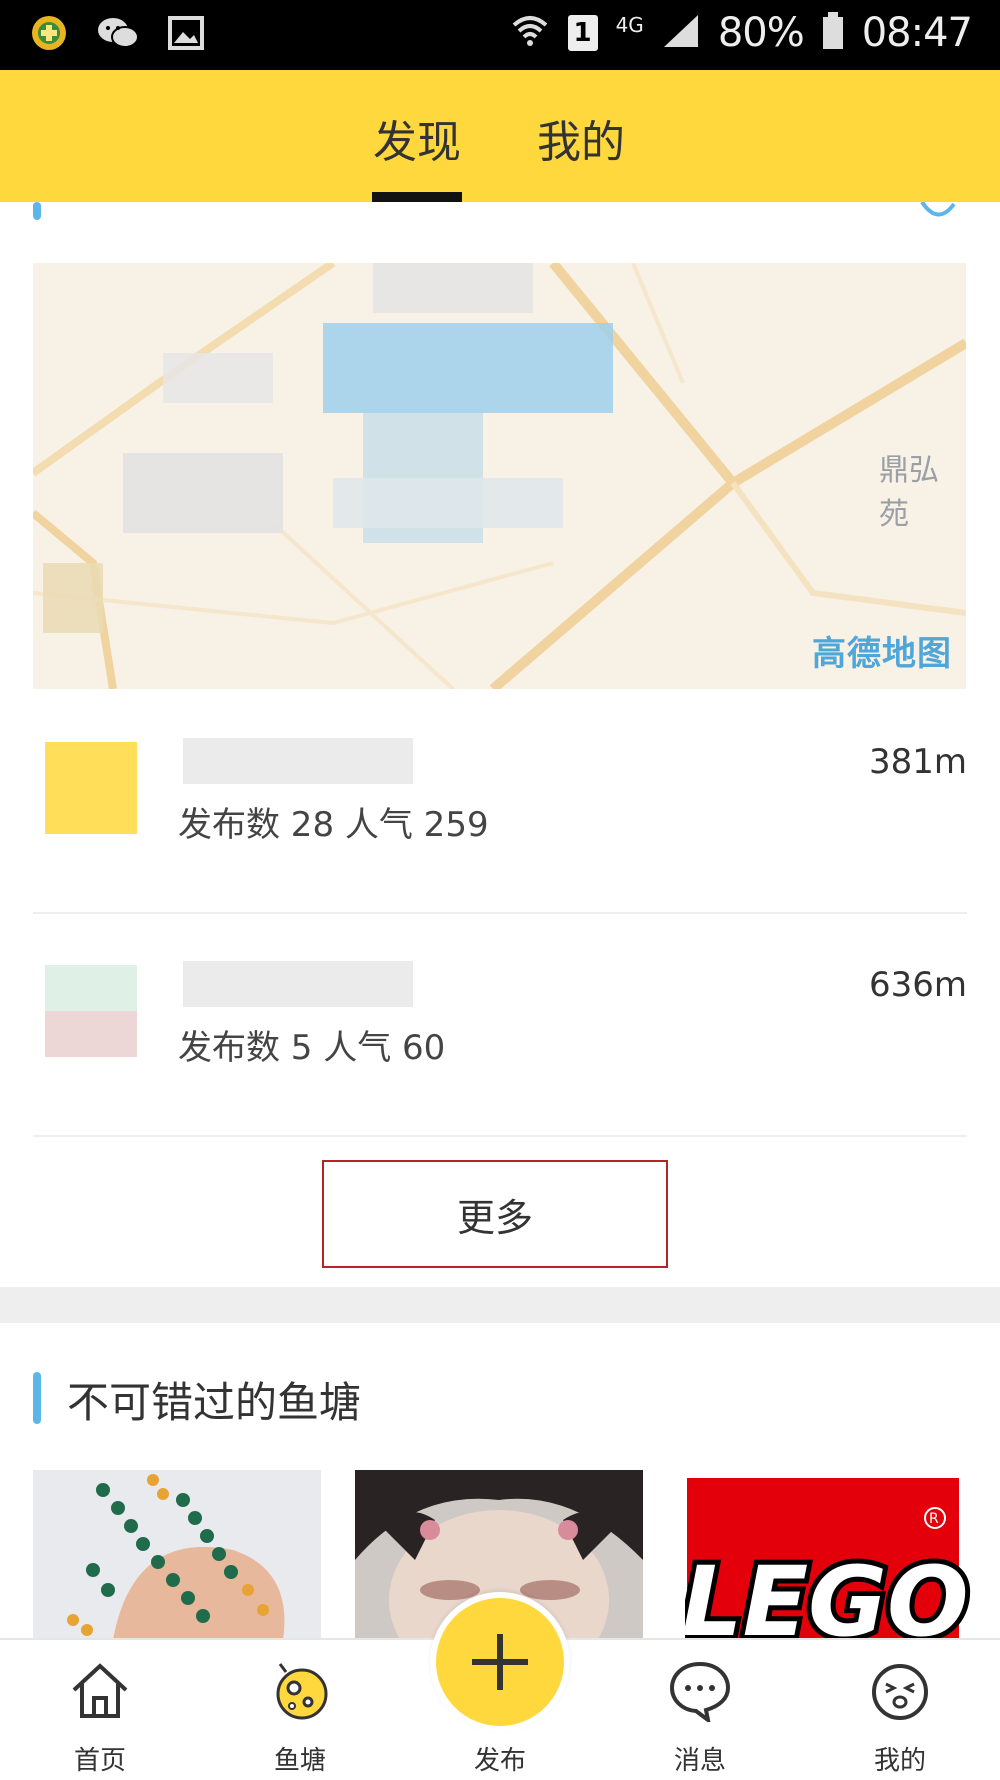 This screenshot has width=1000, height=1780. Describe the element at coordinates (938, 211) in the screenshot. I see `refresh-icon` at that location.